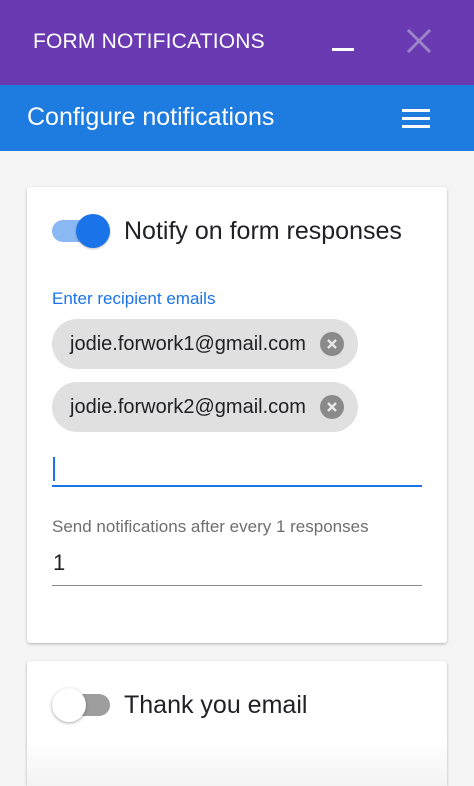 This screenshot has height=786, width=474. I want to click on recipients-label: Enter recipient emails, so click(134, 298).